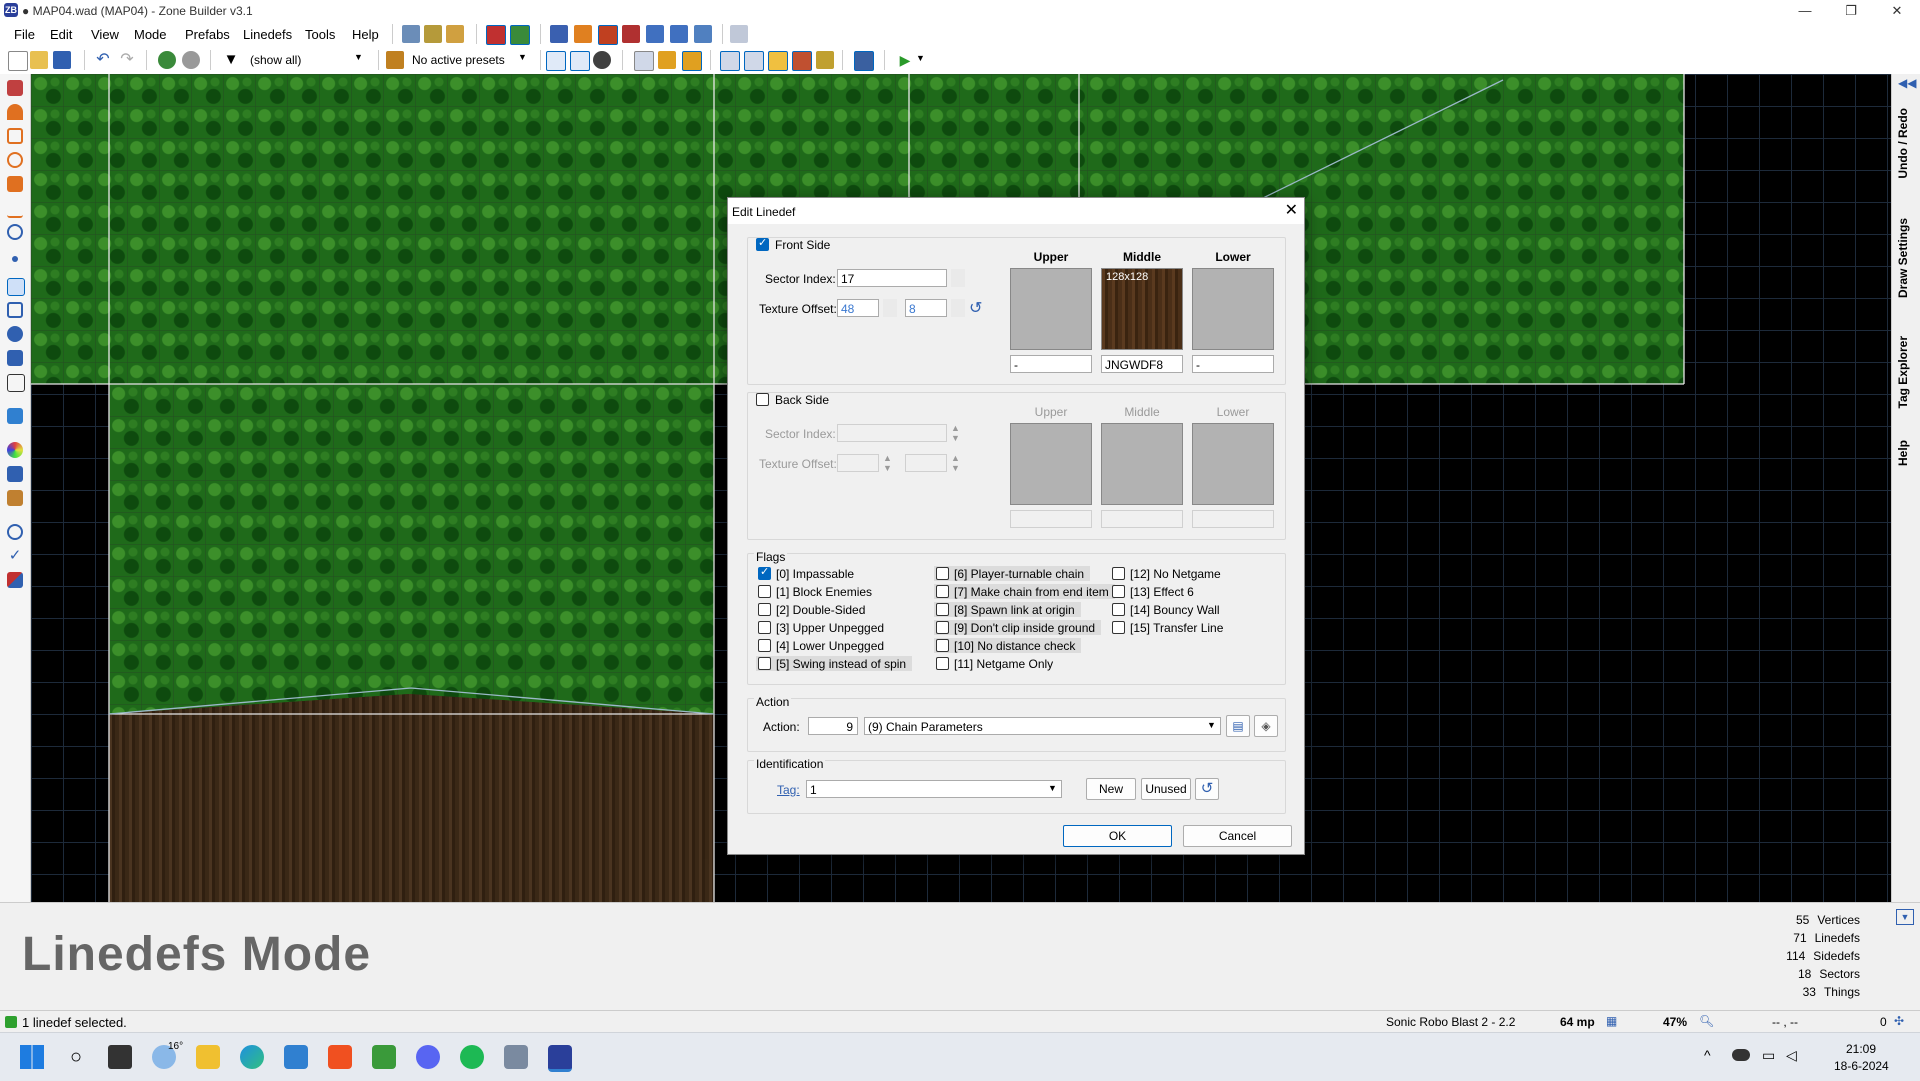 The image size is (1920, 1081). What do you see at coordinates (905, 60) in the screenshot?
I see `play-icon: ▶` at bounding box center [905, 60].